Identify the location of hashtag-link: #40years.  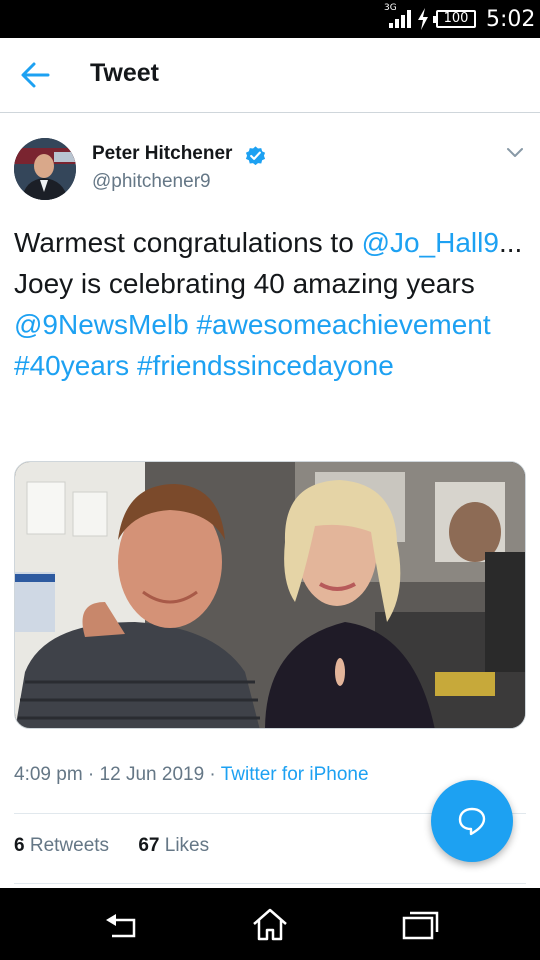
(71, 365).